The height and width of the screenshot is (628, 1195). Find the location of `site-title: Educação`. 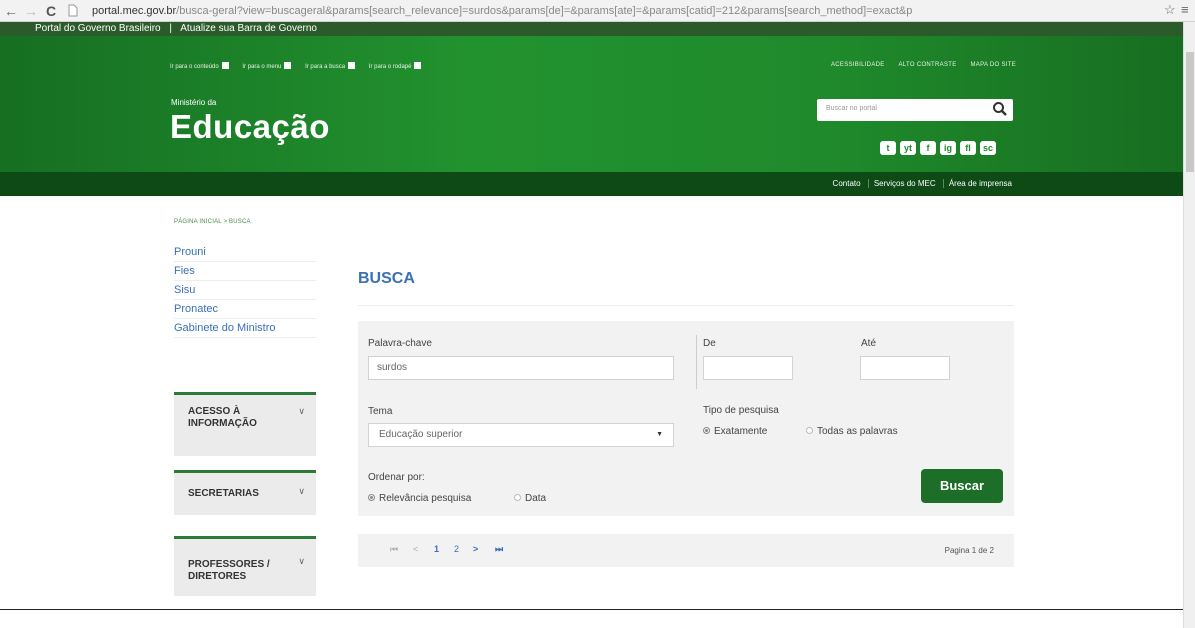

site-title: Educação is located at coordinates (250, 127).